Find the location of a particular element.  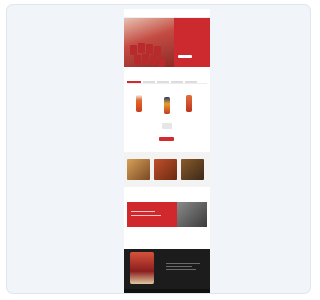

site-header is located at coordinates (167, 13).